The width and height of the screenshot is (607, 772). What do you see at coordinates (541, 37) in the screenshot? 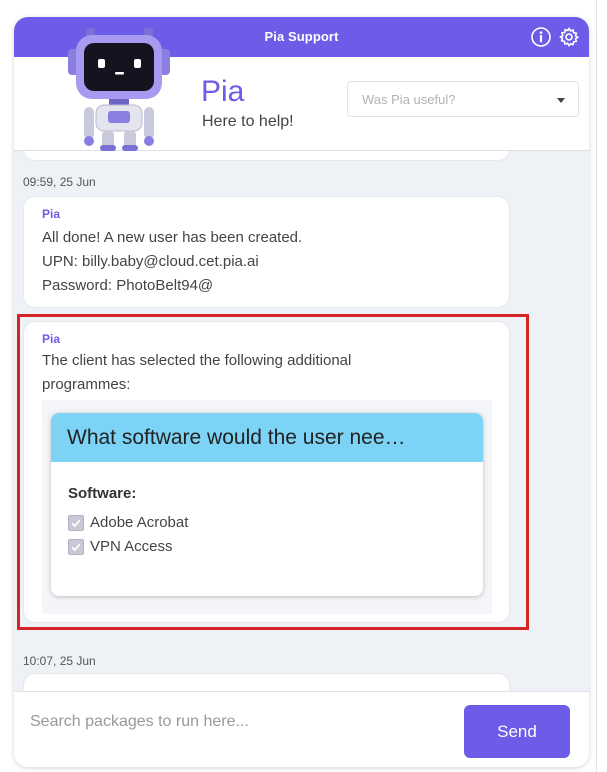
I see `info-icon` at bounding box center [541, 37].